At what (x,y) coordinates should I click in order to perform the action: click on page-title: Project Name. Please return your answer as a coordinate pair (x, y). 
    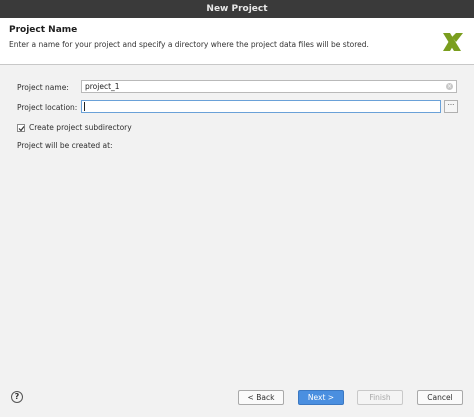
    Looking at the image, I should click on (43, 30).